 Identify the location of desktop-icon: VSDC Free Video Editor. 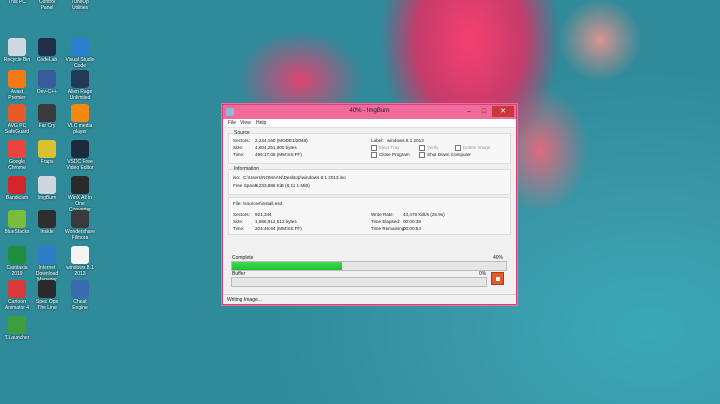
(80, 155).